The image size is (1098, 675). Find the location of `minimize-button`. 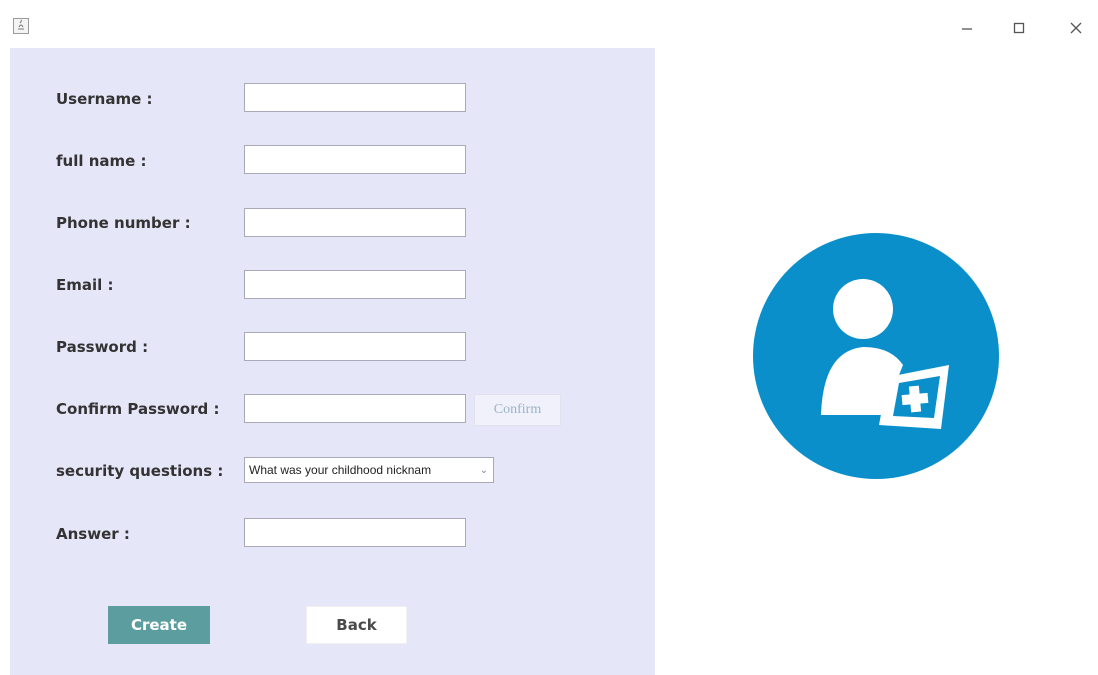

minimize-button is located at coordinates (967, 28).